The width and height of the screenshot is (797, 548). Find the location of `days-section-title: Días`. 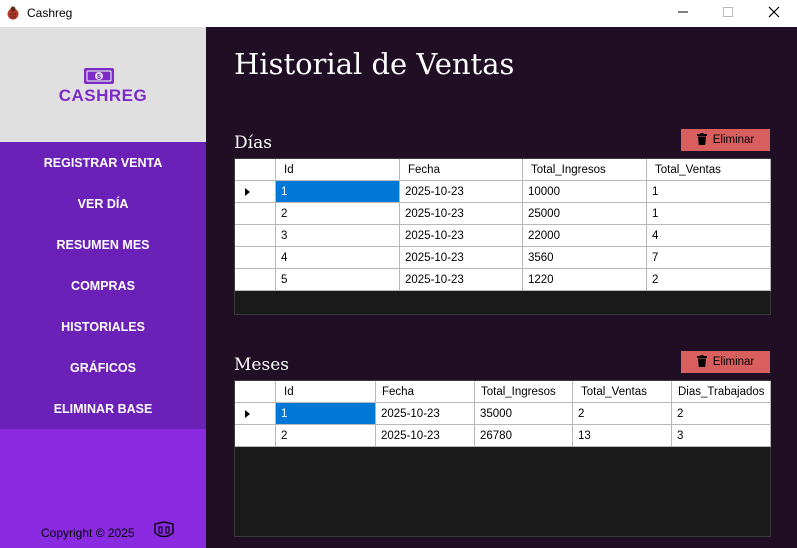

days-section-title: Días is located at coordinates (253, 143).